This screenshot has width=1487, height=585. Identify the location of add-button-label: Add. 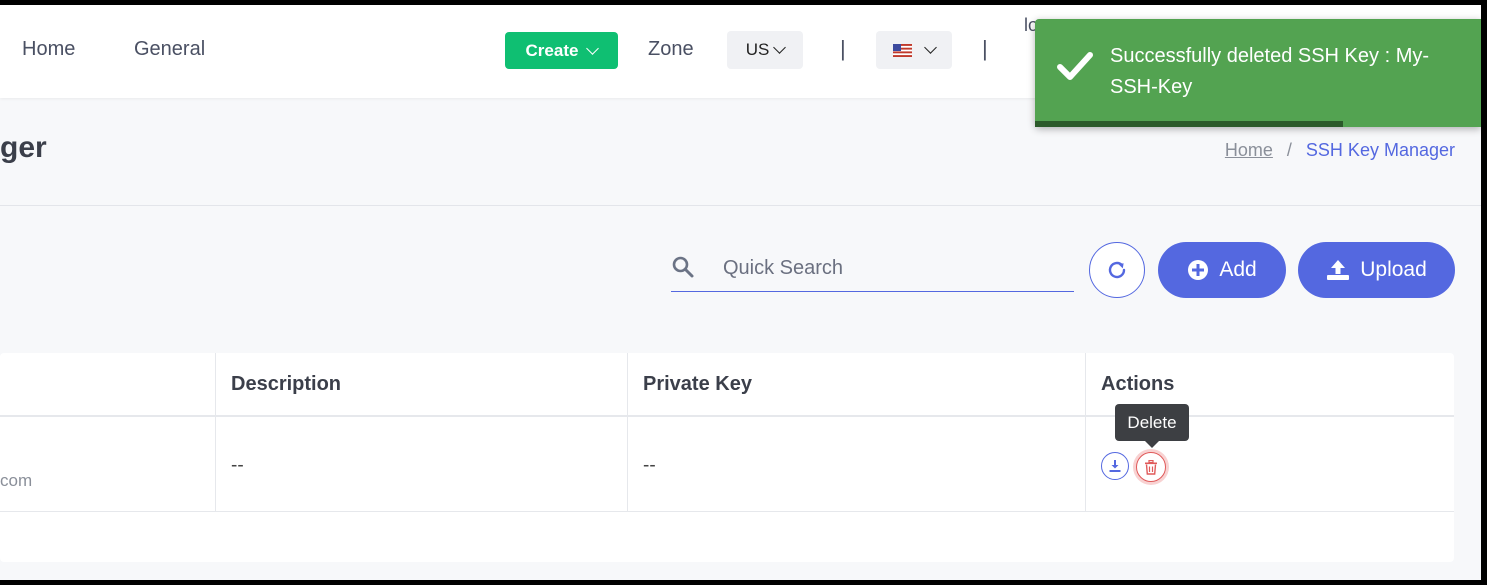
(1238, 269).